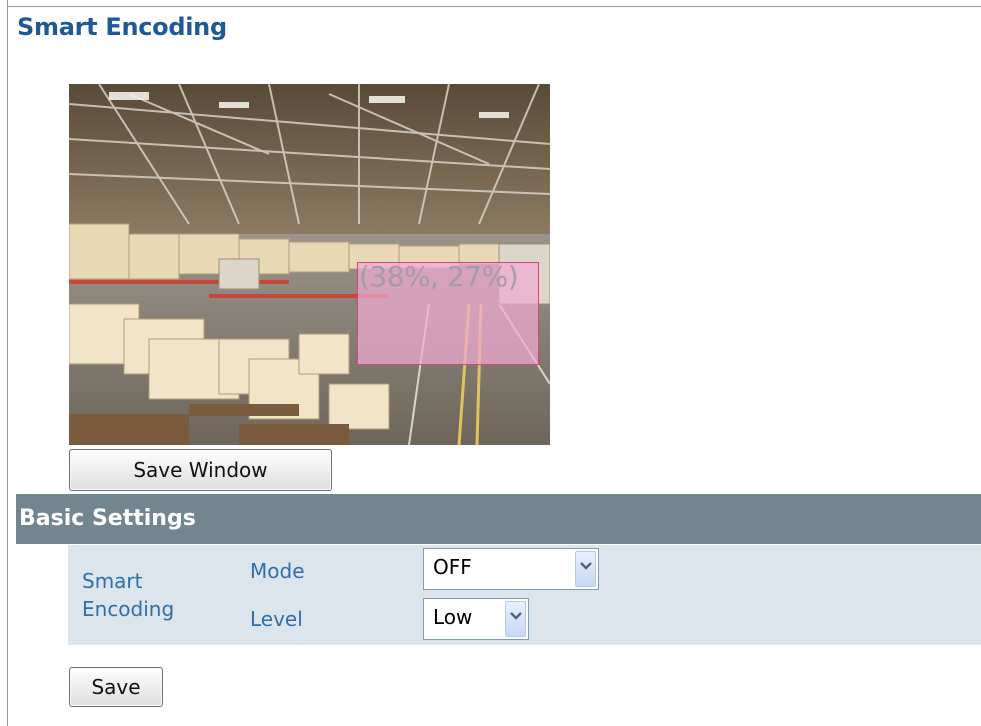  I want to click on frame-left-border, so click(7, 363).